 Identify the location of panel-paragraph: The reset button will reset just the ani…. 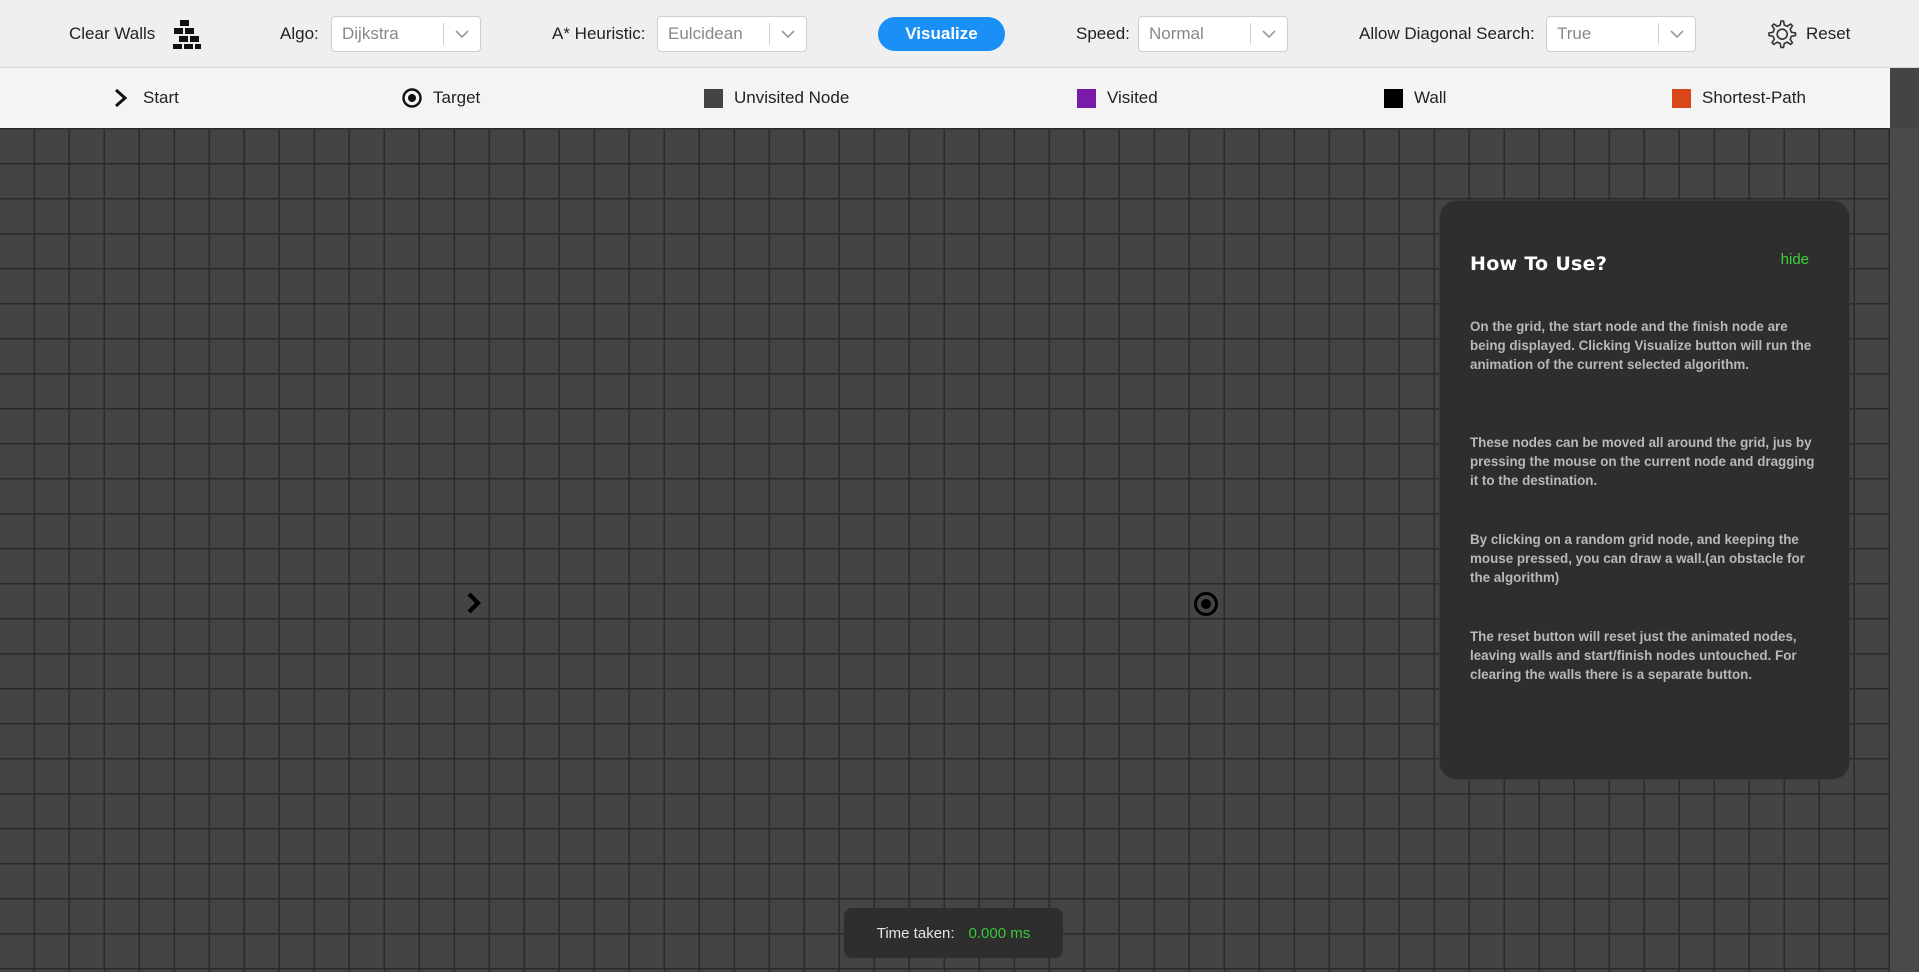
(1633, 655).